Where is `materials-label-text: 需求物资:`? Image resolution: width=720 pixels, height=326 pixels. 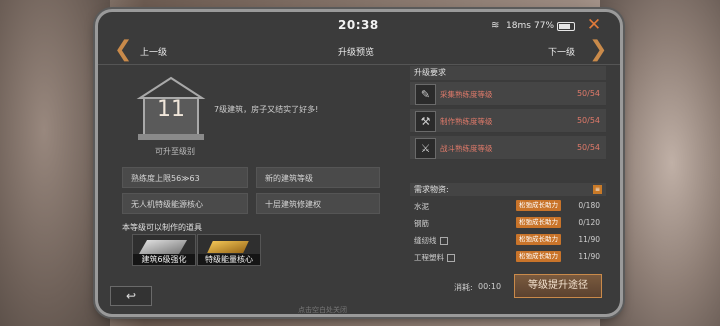
materials-label-text: 需求物资: is located at coordinates (431, 189).